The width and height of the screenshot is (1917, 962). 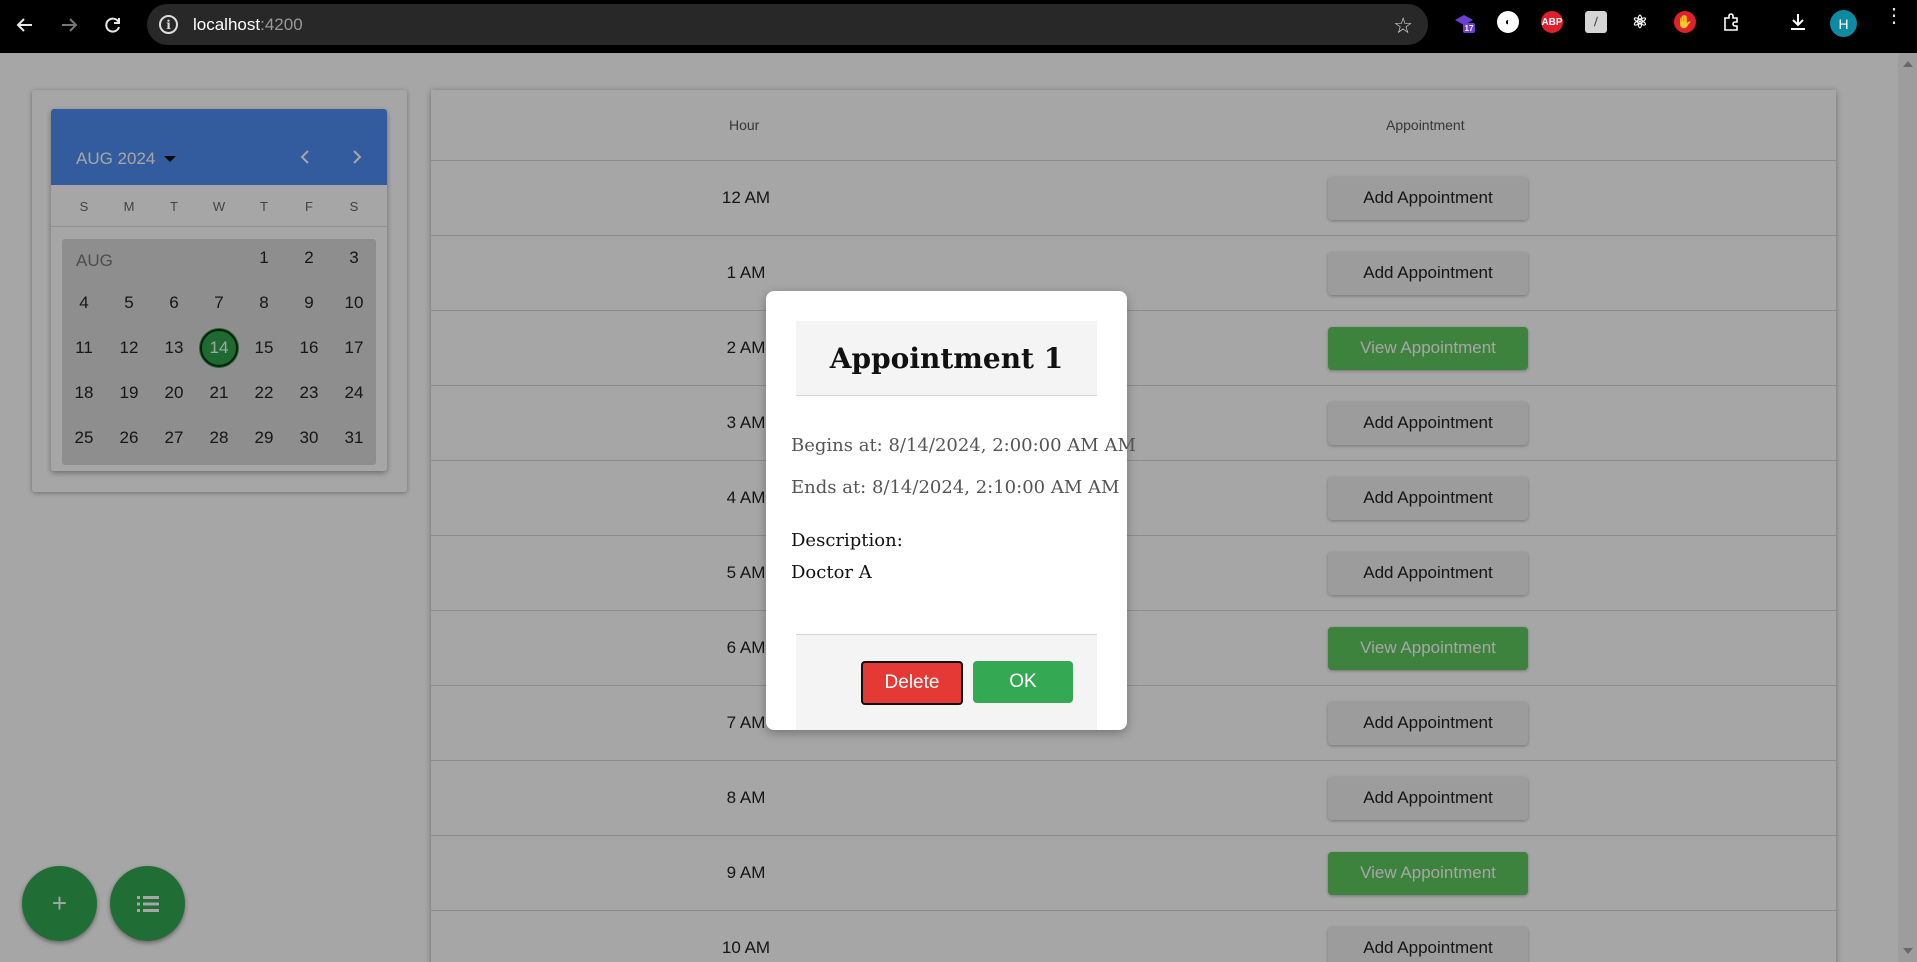 I want to click on profile-avatar: H, so click(x=1843, y=23).